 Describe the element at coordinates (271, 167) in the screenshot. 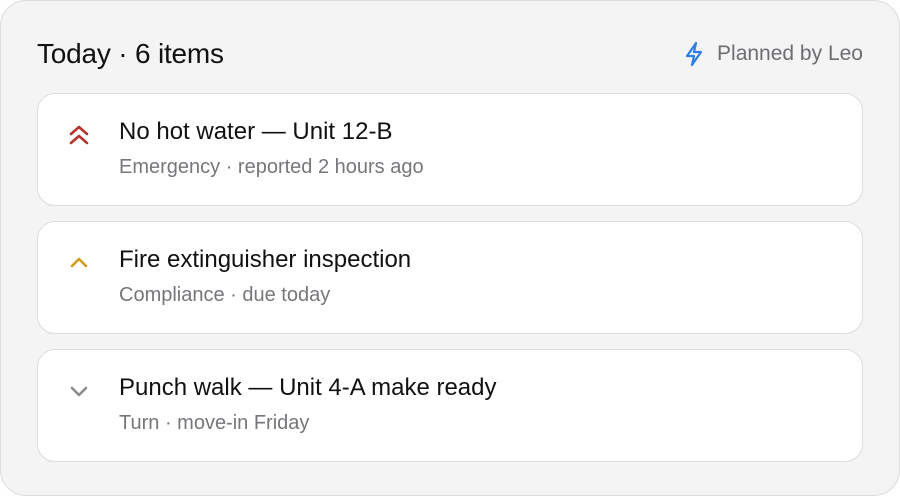

I see `task-meta: Emergency · reported 2 hours ago` at that location.